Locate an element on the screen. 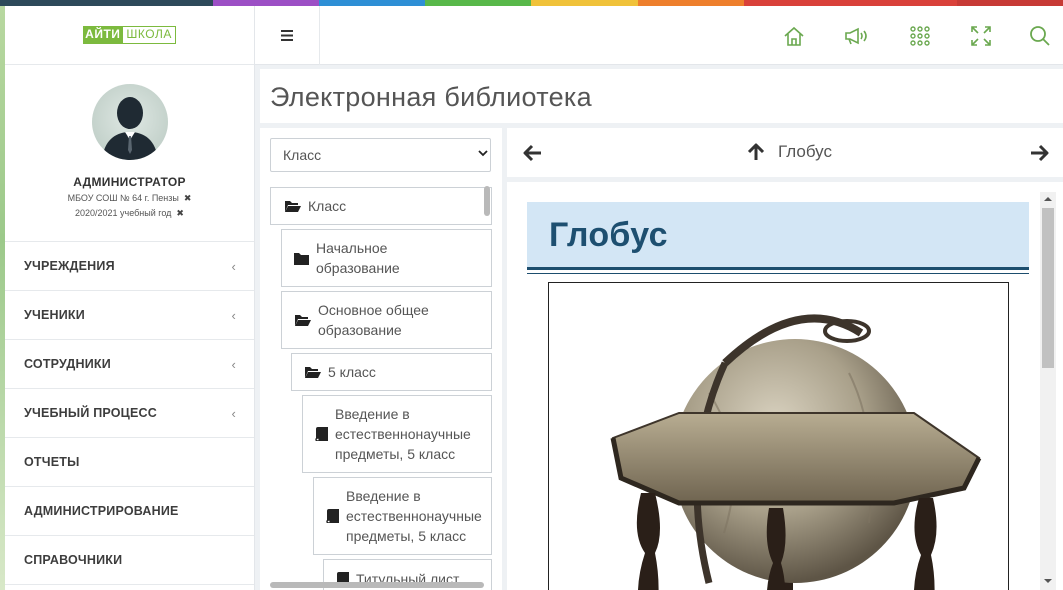 The image size is (1063, 590). arrow-left-icon is located at coordinates (533, 153).